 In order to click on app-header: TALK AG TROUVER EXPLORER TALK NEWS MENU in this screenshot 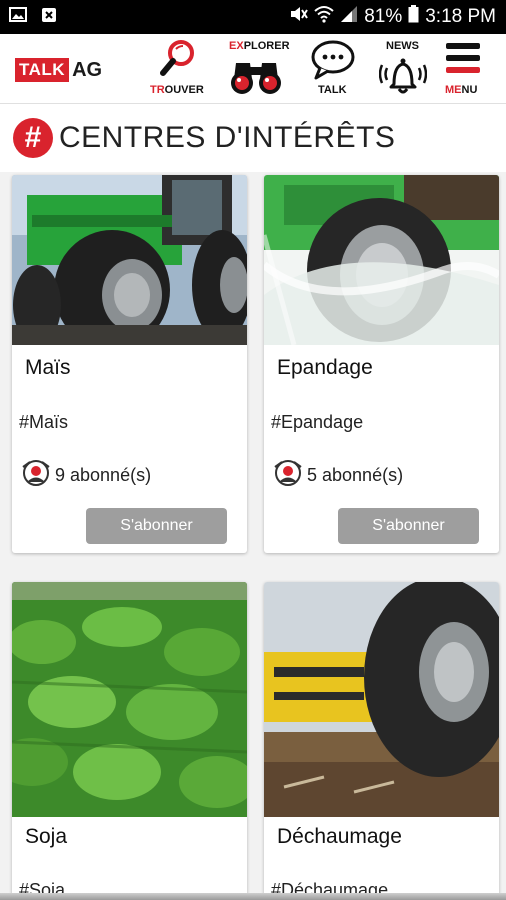, I will do `click(253, 69)`.